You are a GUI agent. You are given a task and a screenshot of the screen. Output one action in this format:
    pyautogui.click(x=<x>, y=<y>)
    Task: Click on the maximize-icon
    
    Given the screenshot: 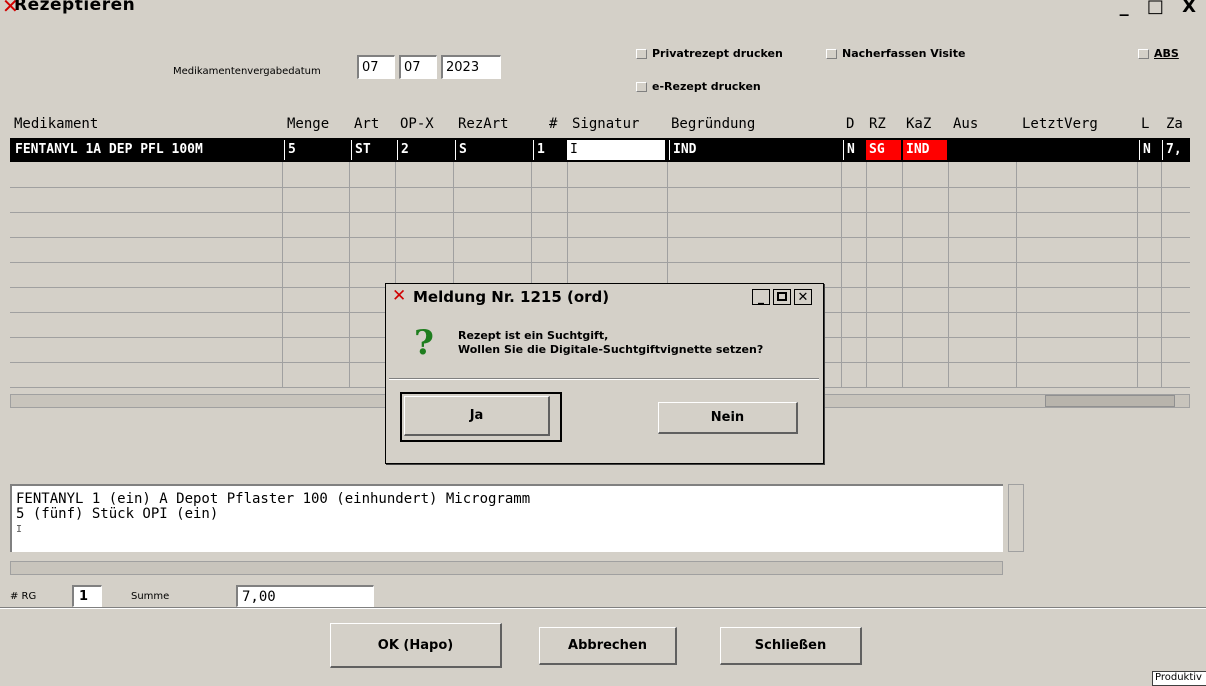 What is the action you would take?
    pyautogui.click(x=782, y=297)
    